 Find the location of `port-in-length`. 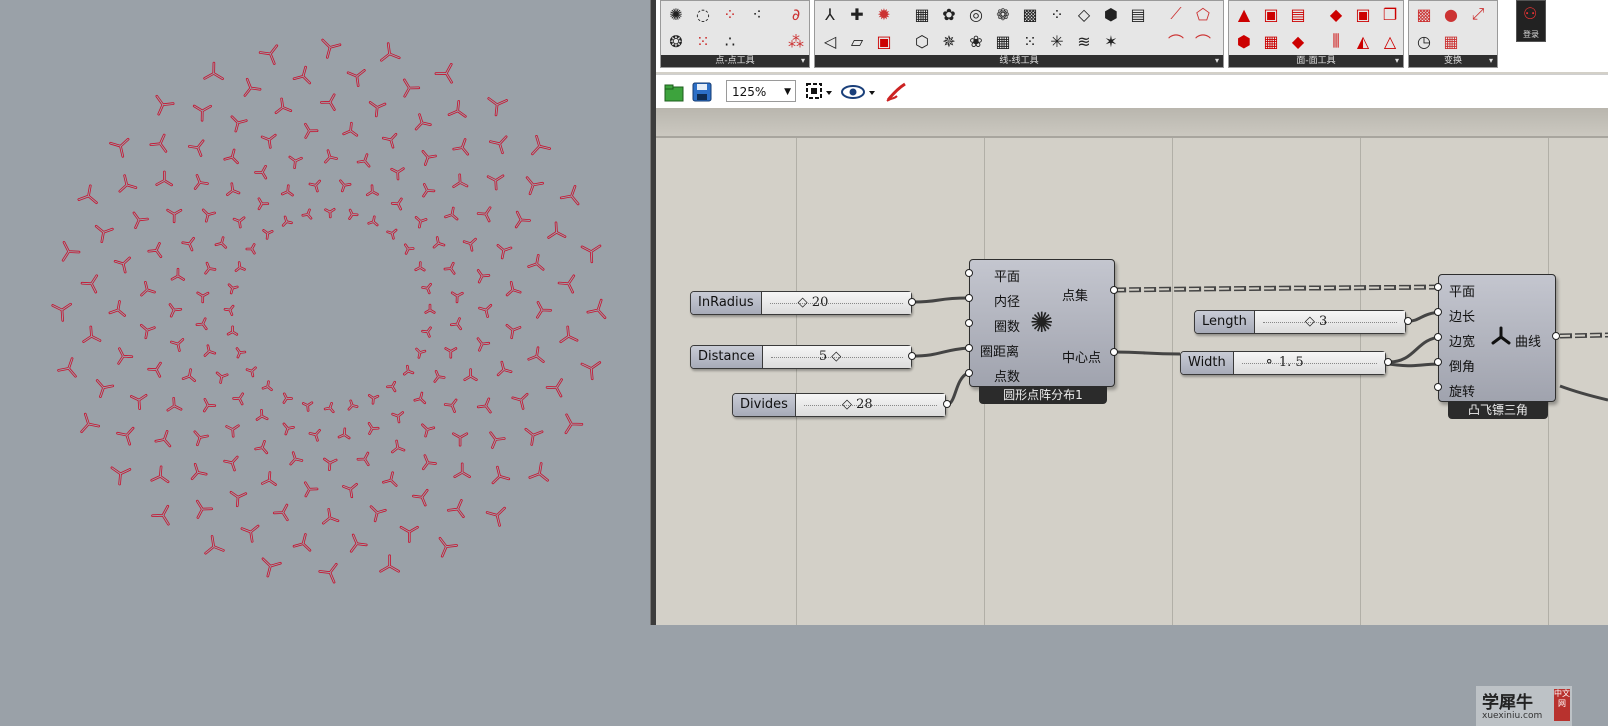

port-in-length is located at coordinates (1438, 312).